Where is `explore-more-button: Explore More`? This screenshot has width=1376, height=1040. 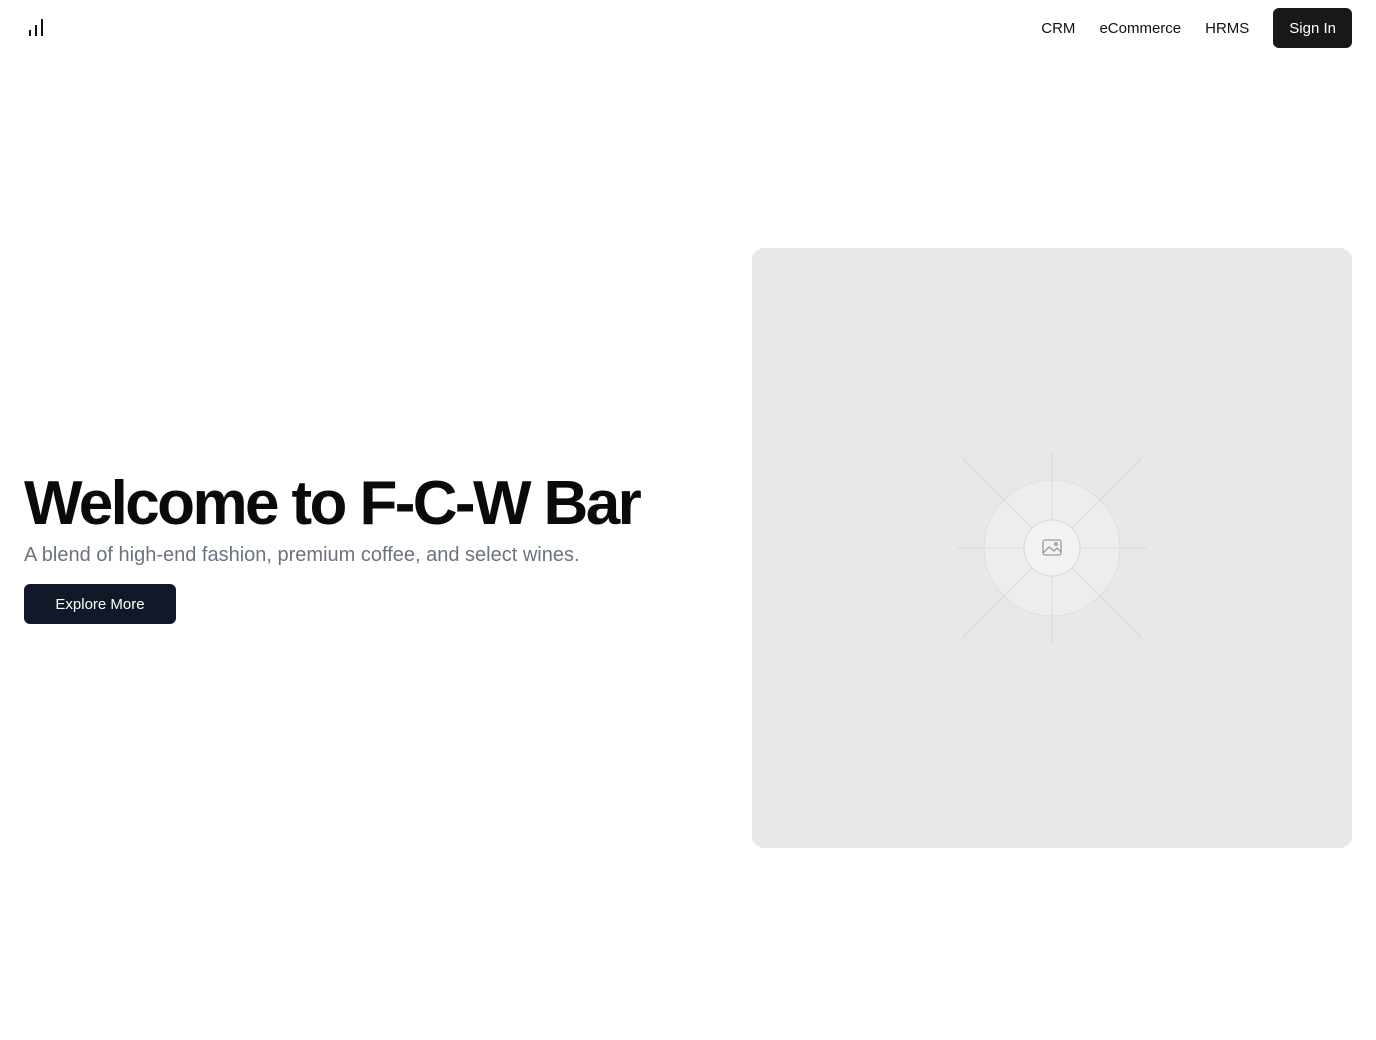 explore-more-button: Explore More is located at coordinates (100, 604).